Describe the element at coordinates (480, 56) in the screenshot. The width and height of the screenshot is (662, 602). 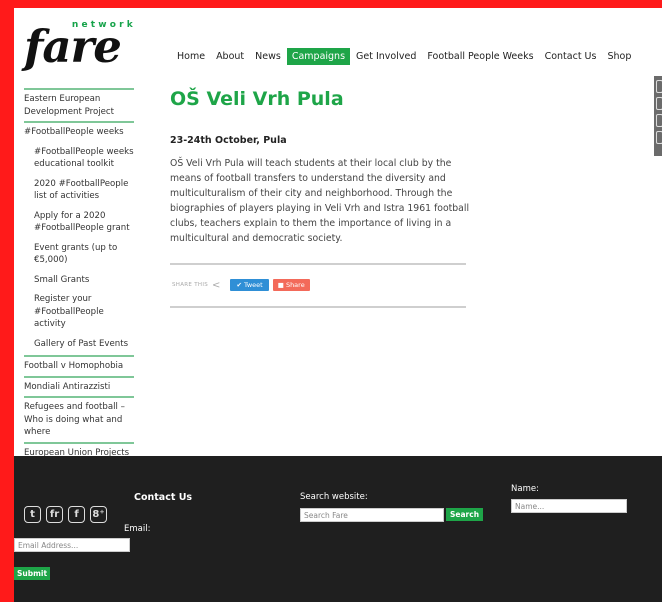
I see `nav-football-people-weeks: Football People Weeks` at that location.